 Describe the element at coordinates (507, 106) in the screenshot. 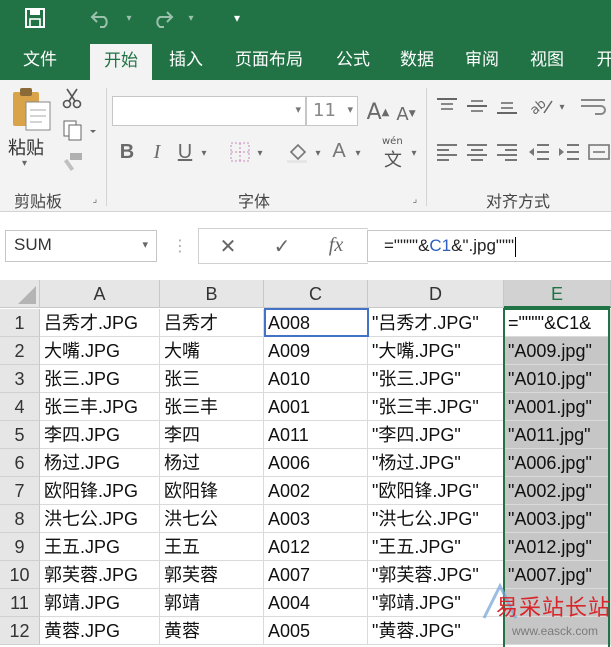

I see `align-bottom-icon` at that location.